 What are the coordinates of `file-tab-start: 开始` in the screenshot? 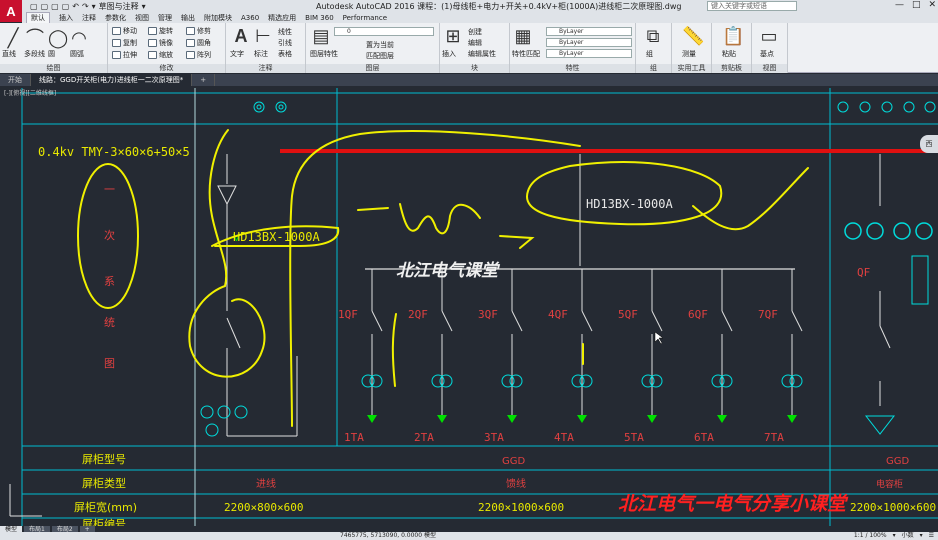 It's located at (15, 80).